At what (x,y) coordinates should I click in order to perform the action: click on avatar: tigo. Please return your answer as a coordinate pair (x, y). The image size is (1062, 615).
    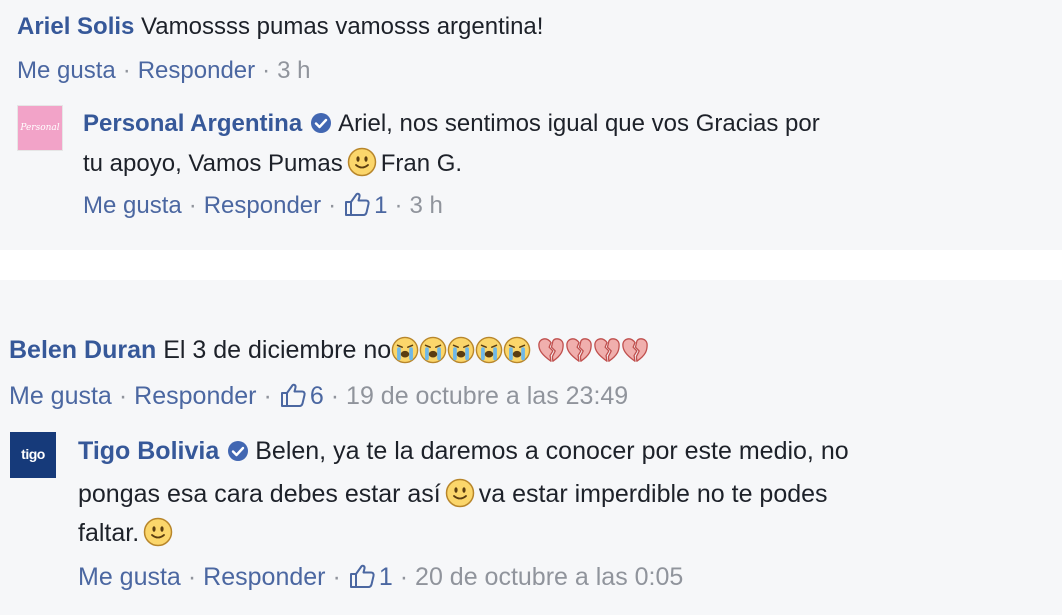
    Looking at the image, I should click on (33, 455).